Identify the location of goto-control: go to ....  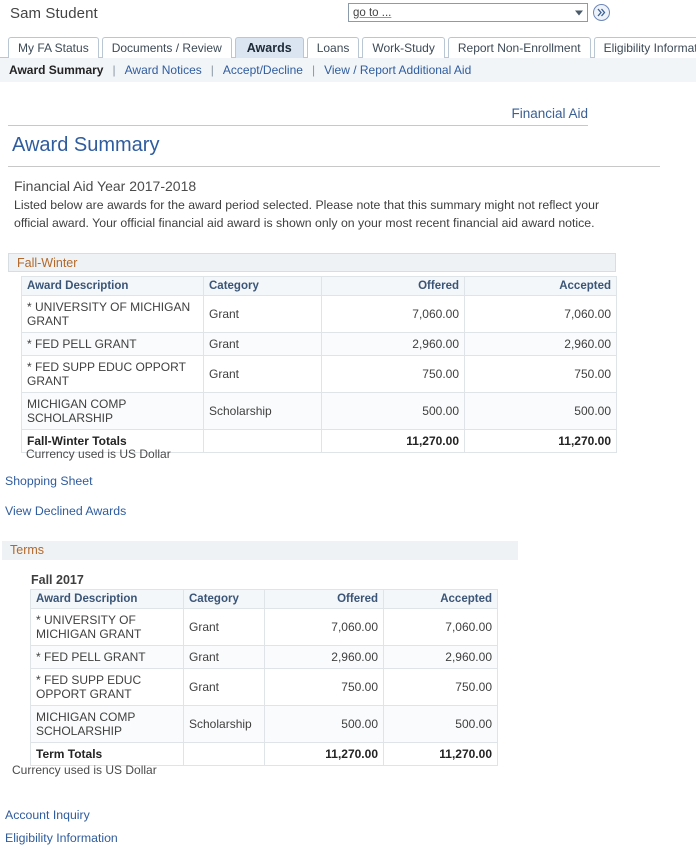
(479, 12).